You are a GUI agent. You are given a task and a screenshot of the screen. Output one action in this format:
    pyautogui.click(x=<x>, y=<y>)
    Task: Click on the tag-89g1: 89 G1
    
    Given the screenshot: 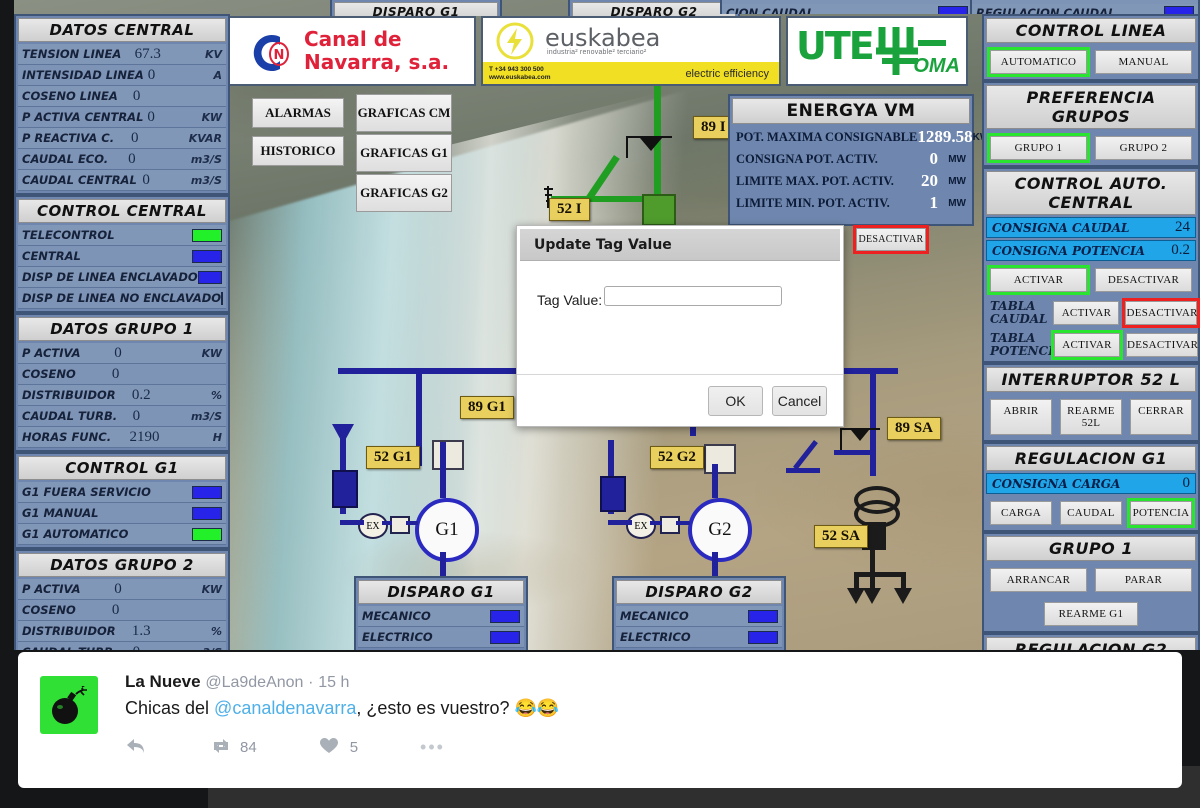 What is the action you would take?
    pyautogui.click(x=487, y=407)
    